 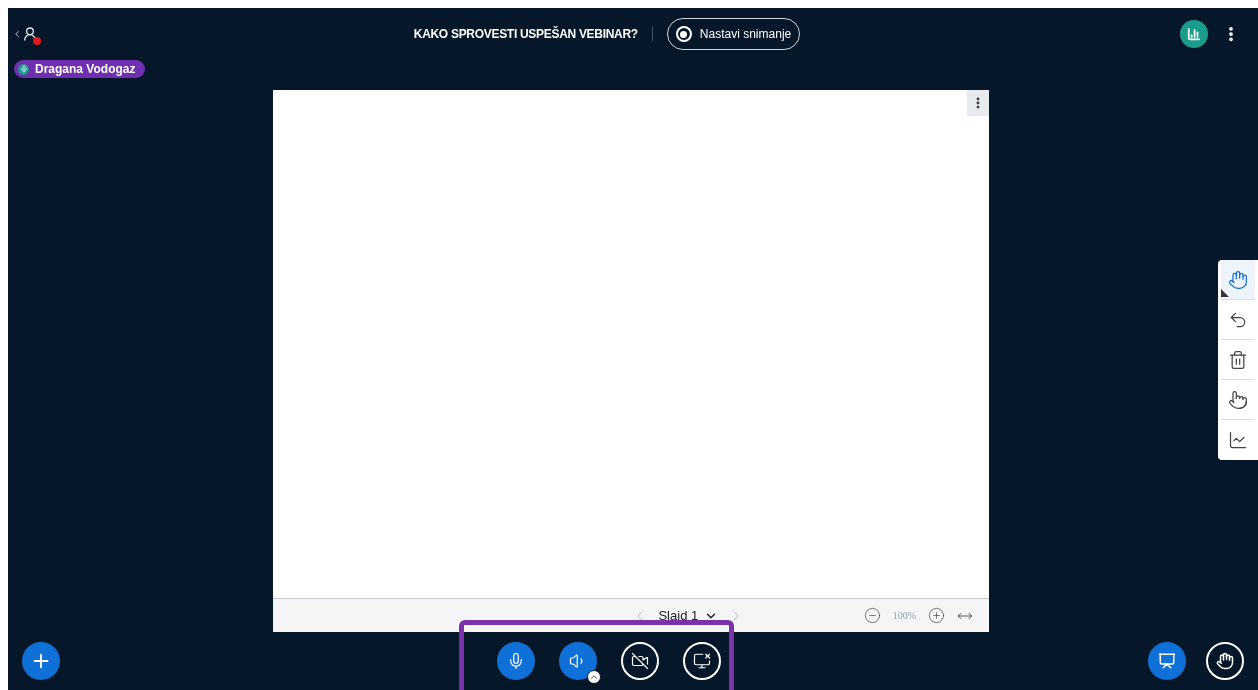 What do you see at coordinates (41, 661) in the screenshot?
I see `add-button` at bounding box center [41, 661].